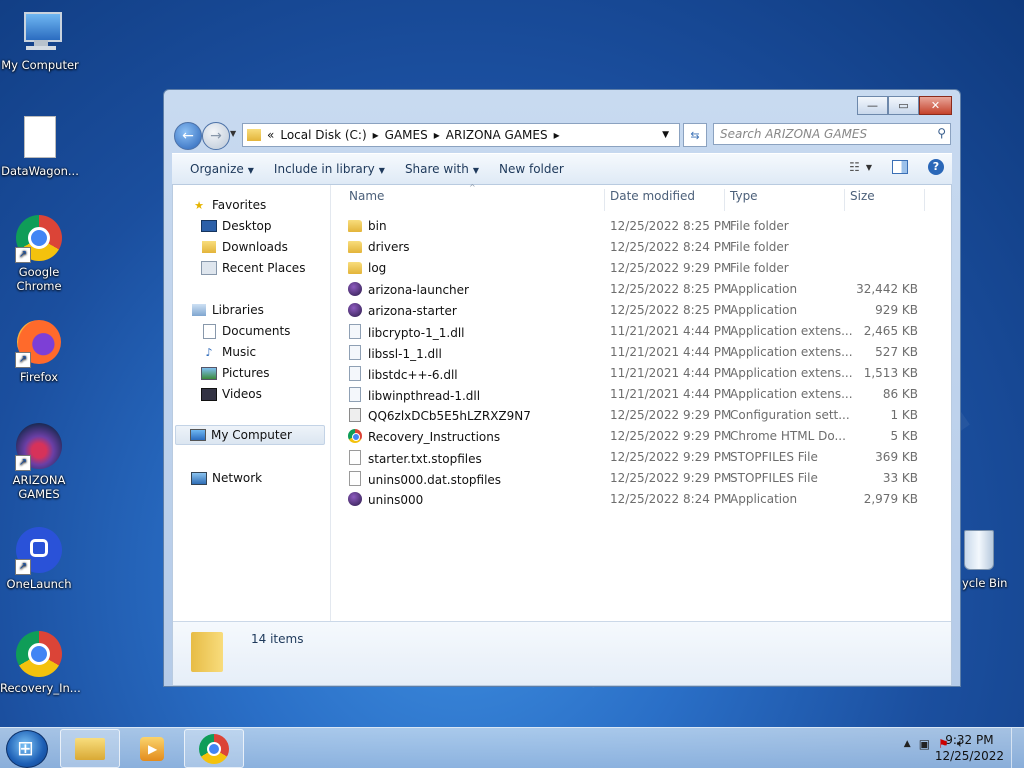 This screenshot has height=768, width=1024. What do you see at coordinates (366, 196) in the screenshot?
I see `column-name: Name` at bounding box center [366, 196].